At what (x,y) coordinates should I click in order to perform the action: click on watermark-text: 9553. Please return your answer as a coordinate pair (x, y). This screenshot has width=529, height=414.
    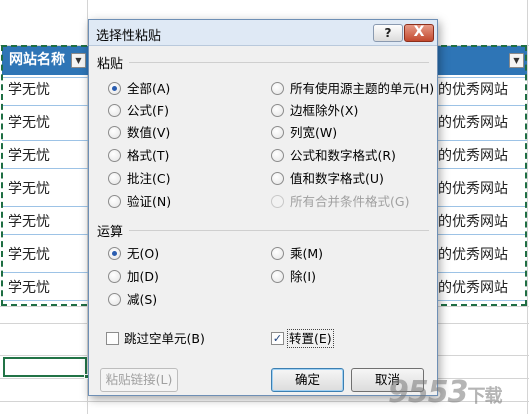
    Looking at the image, I should click on (428, 392).